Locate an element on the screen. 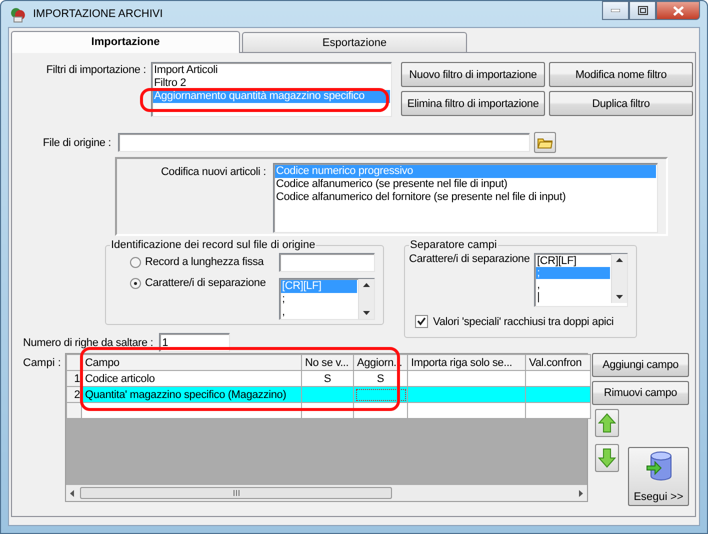 This screenshot has height=534, width=708. list-item: [CR][LF] is located at coordinates (573, 261).